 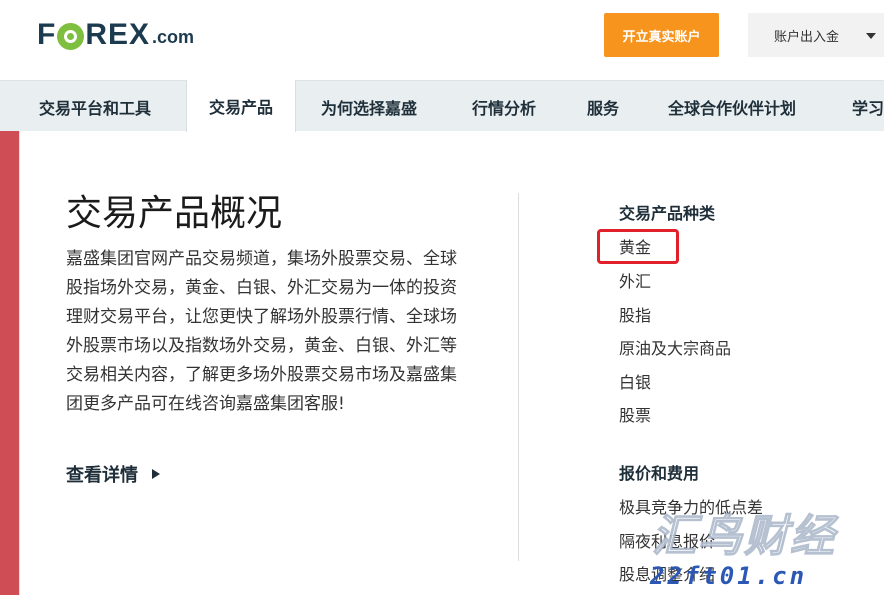 What do you see at coordinates (635, 414) in the screenshot?
I see `product-link-stocks: 股票` at bounding box center [635, 414].